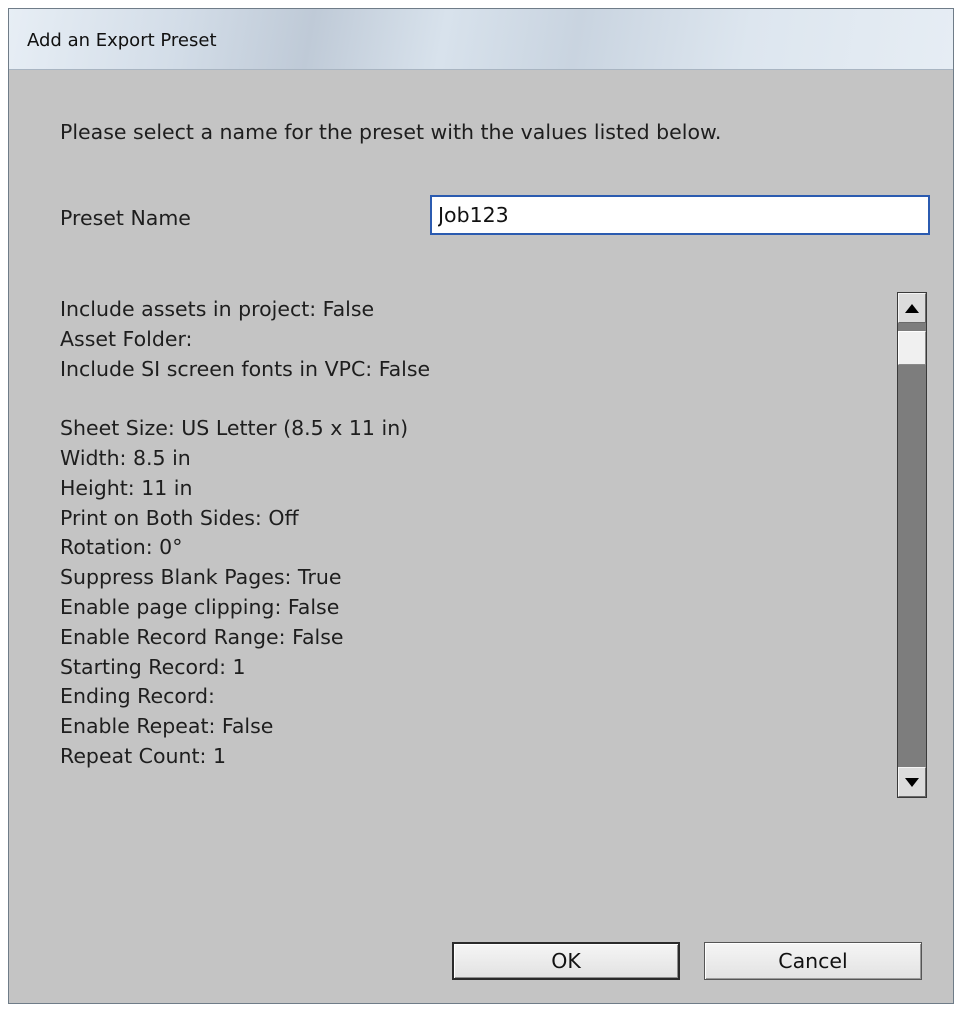  What do you see at coordinates (125, 218) in the screenshot?
I see `preset-name-label: Preset Name` at bounding box center [125, 218].